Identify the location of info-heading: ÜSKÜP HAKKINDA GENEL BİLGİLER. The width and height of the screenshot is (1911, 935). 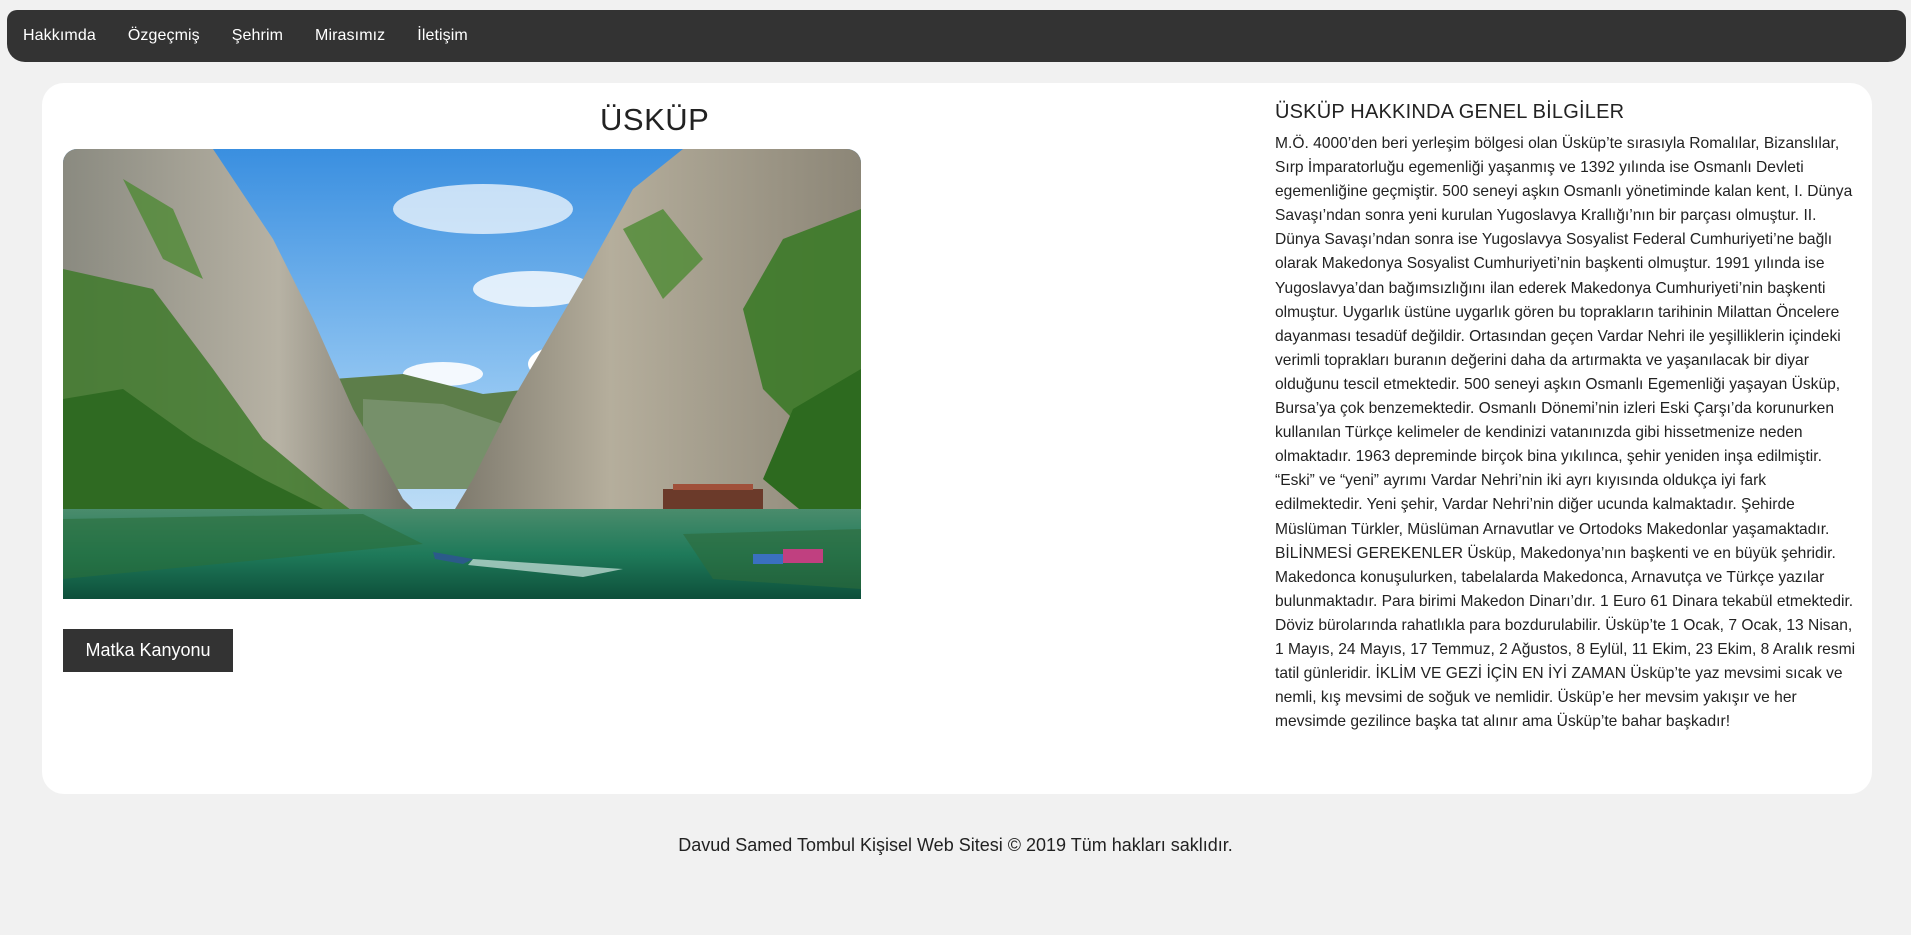
(1450, 112).